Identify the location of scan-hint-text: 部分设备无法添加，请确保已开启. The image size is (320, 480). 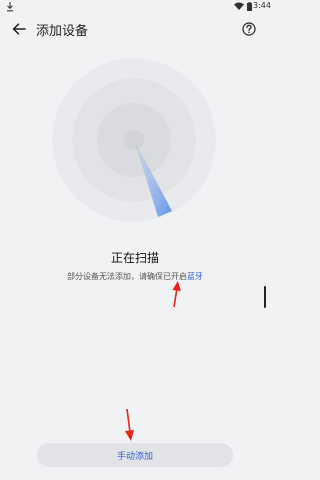
(127, 276).